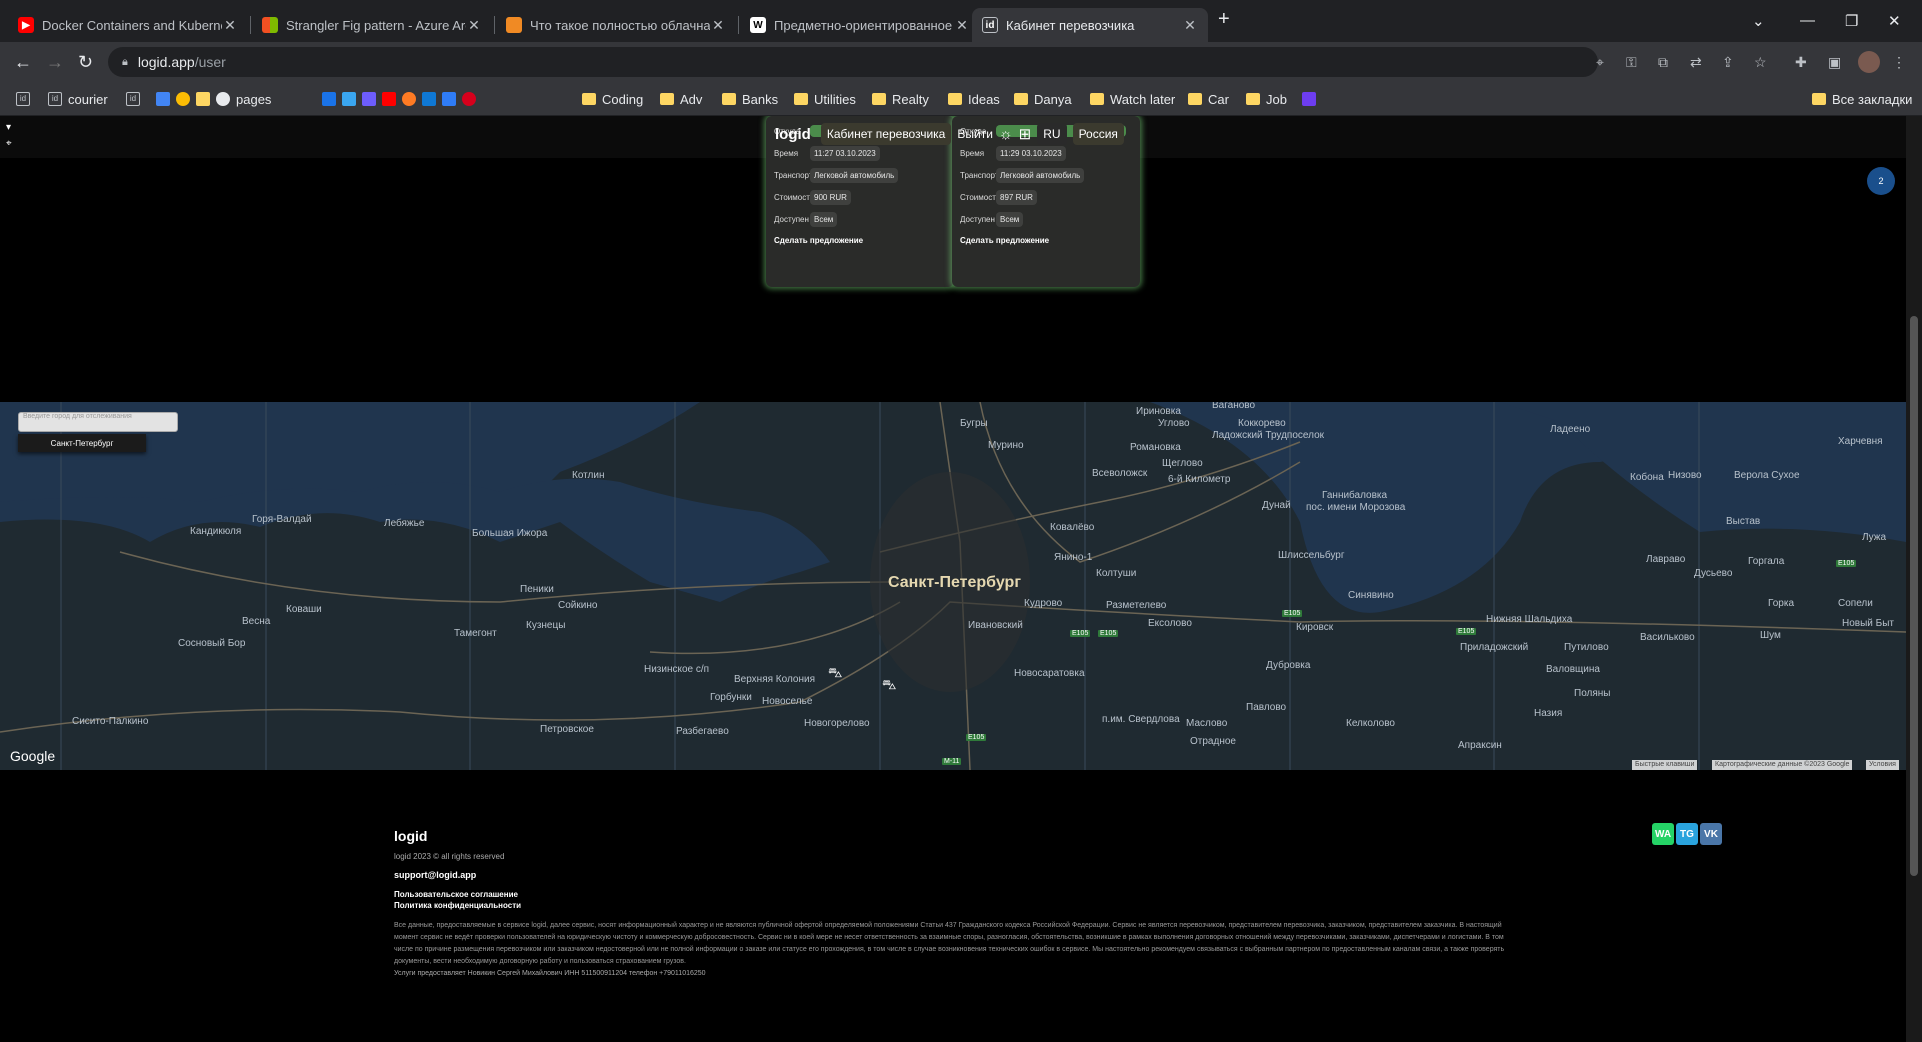 The width and height of the screenshot is (1922, 1042). I want to click on lock-icon: 🔒︎, so click(125, 61).